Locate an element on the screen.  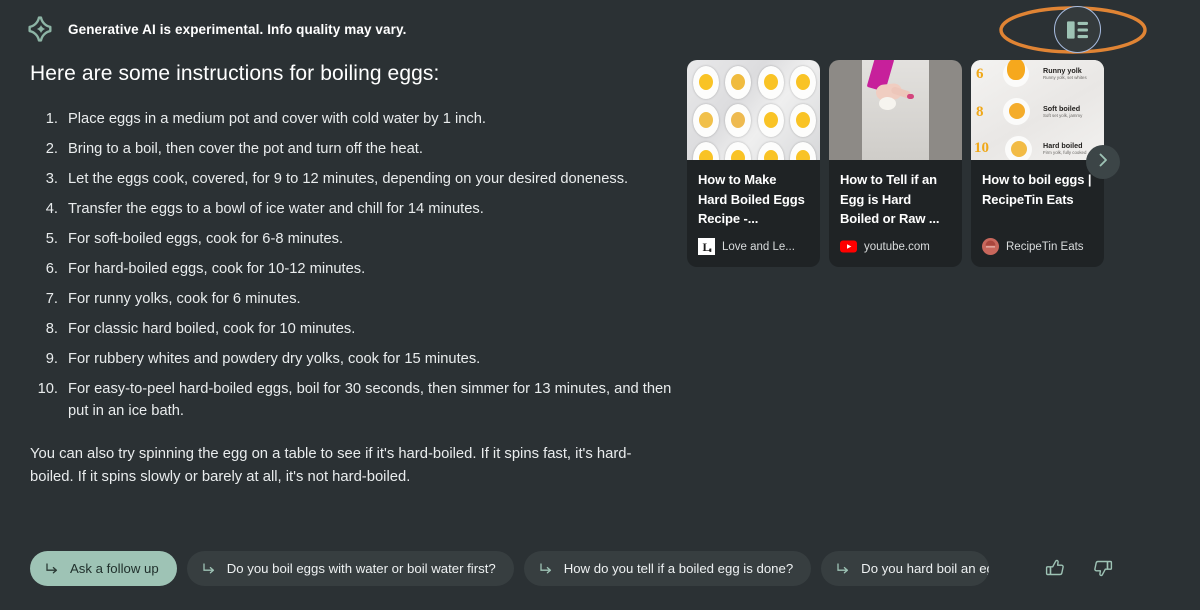
list-item-number: 4. is located at coordinates (51, 209).